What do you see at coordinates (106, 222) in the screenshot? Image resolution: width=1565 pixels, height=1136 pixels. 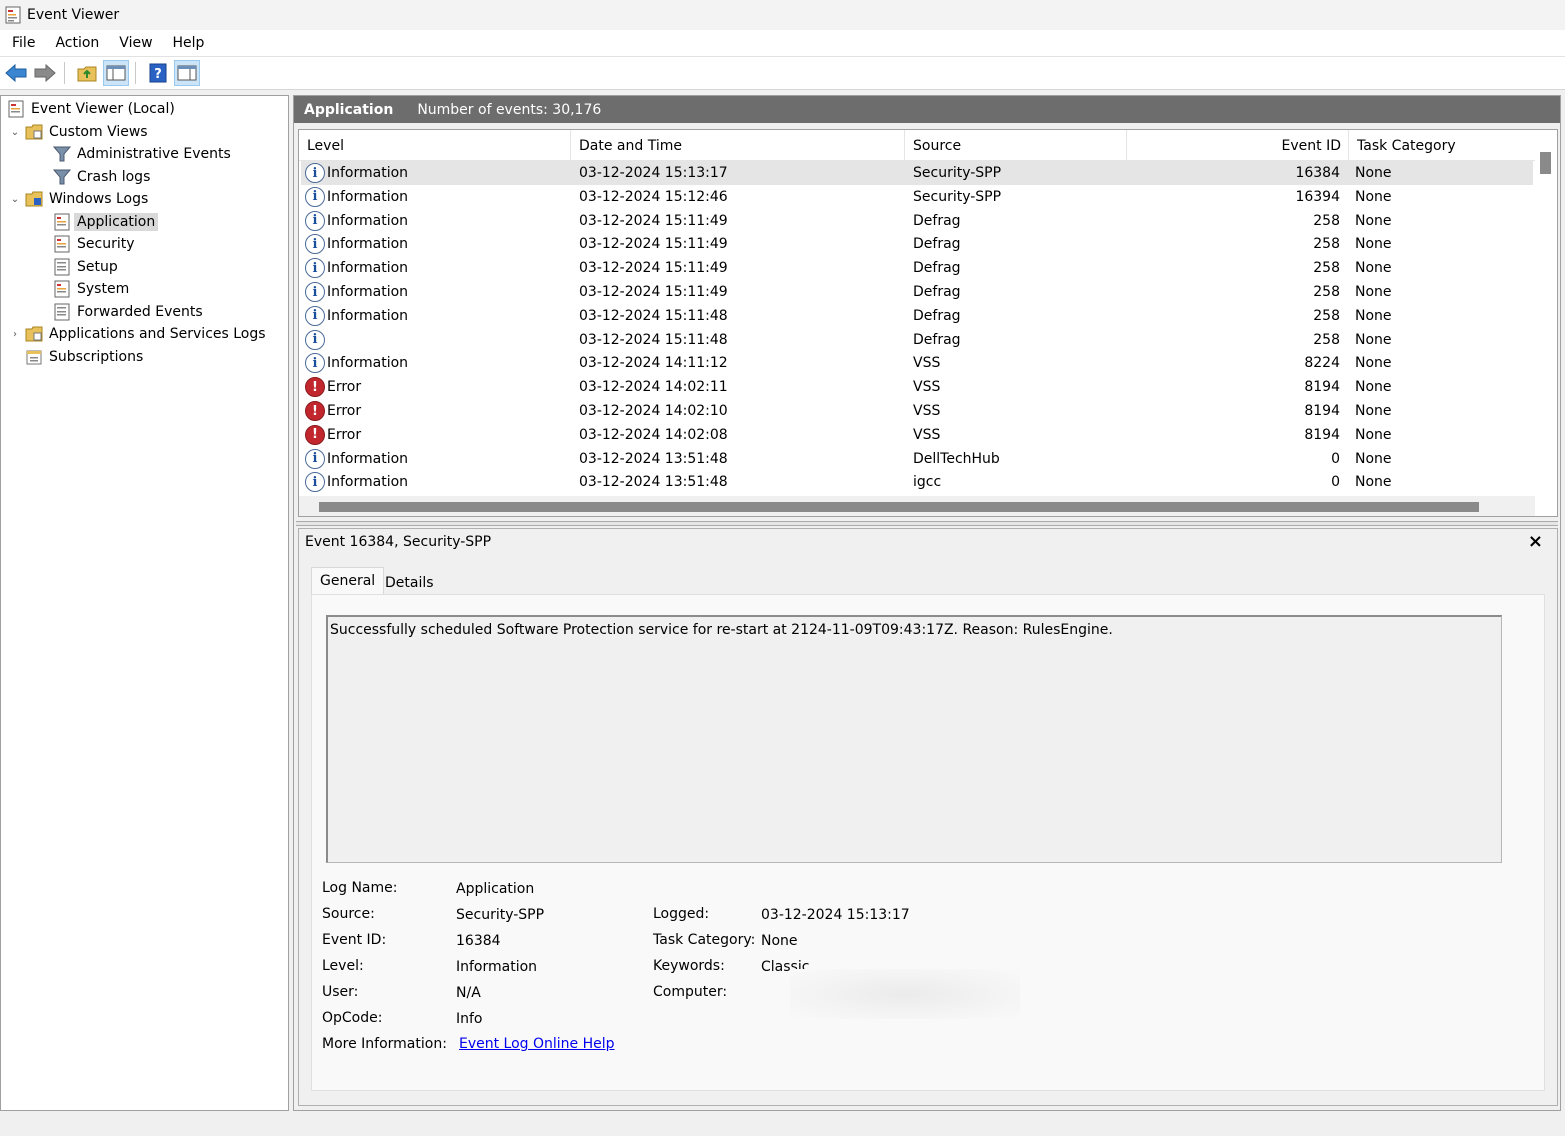 I see `tree-item-application: Application` at bounding box center [106, 222].